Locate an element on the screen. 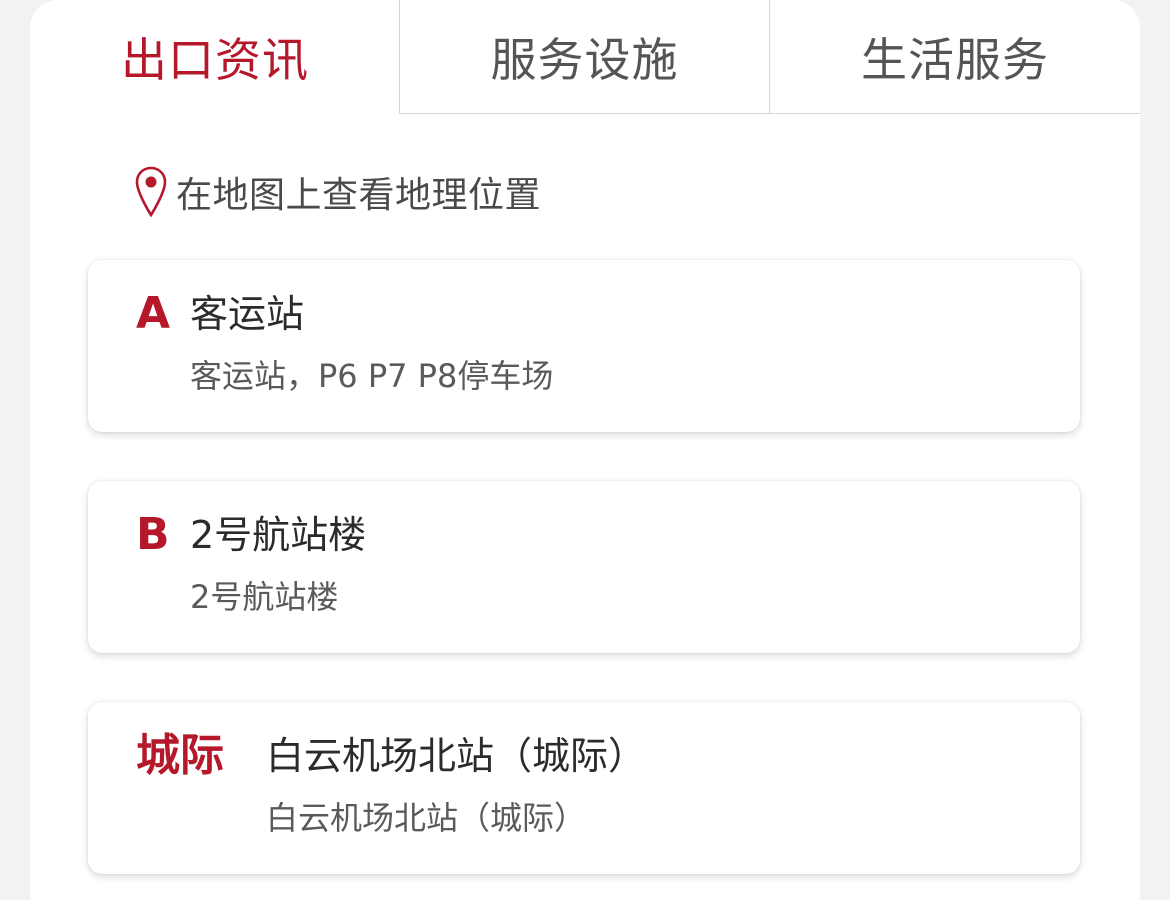 Image resolution: width=1170 pixels, height=900 pixels. tab-exit-info: 出口资讯 is located at coordinates (215, 57).